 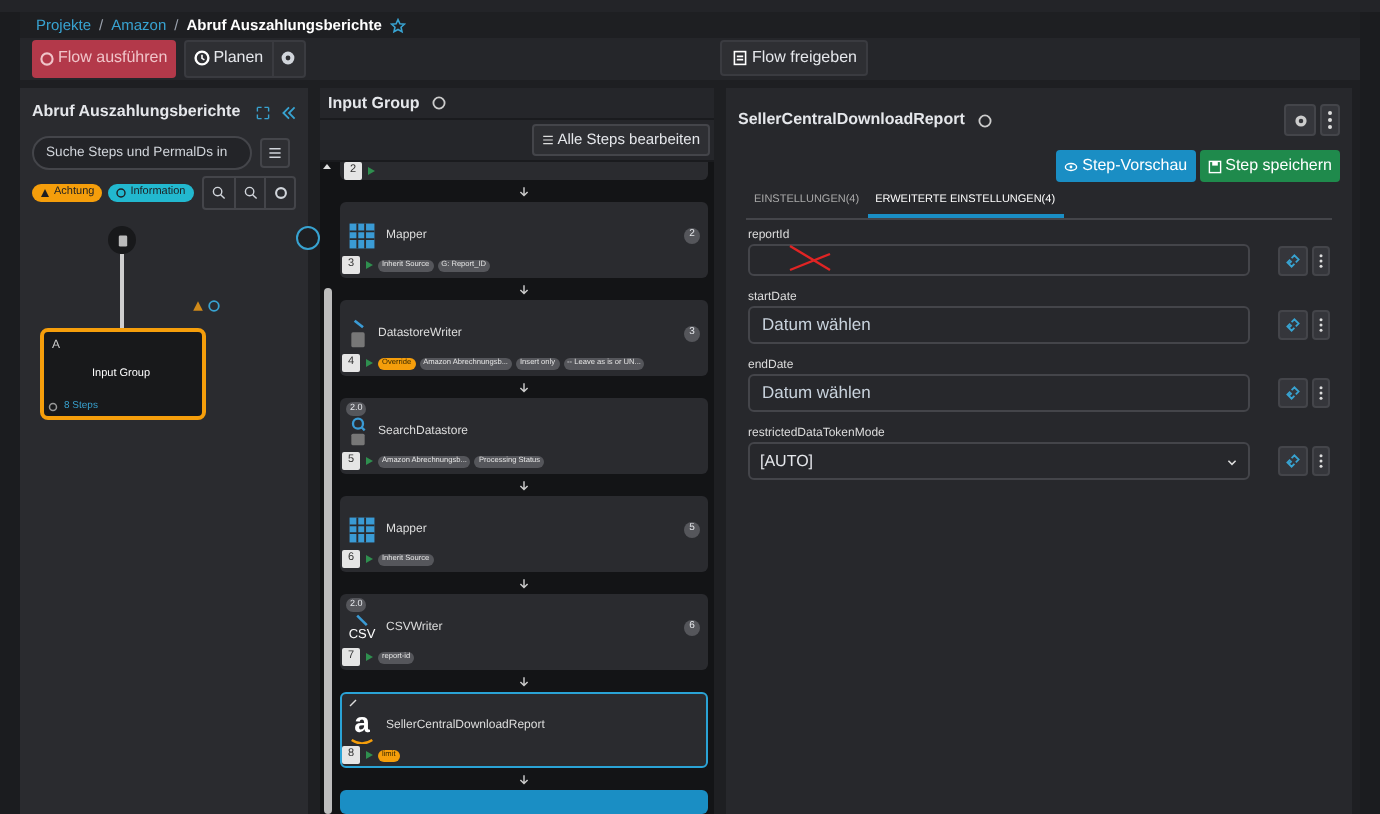 What do you see at coordinates (104, 58) in the screenshot?
I see `run-flow-button: Flow ausführen` at bounding box center [104, 58].